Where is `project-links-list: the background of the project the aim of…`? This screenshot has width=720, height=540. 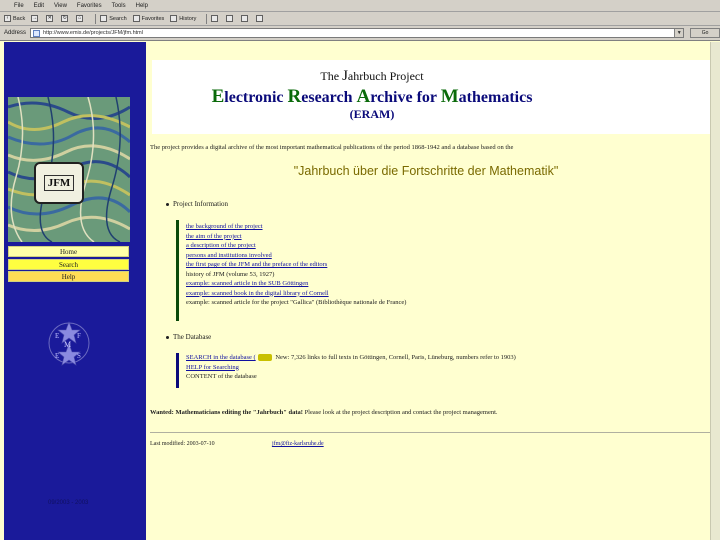
project-links-list: the background of the project the aim of… is located at coordinates (296, 265).